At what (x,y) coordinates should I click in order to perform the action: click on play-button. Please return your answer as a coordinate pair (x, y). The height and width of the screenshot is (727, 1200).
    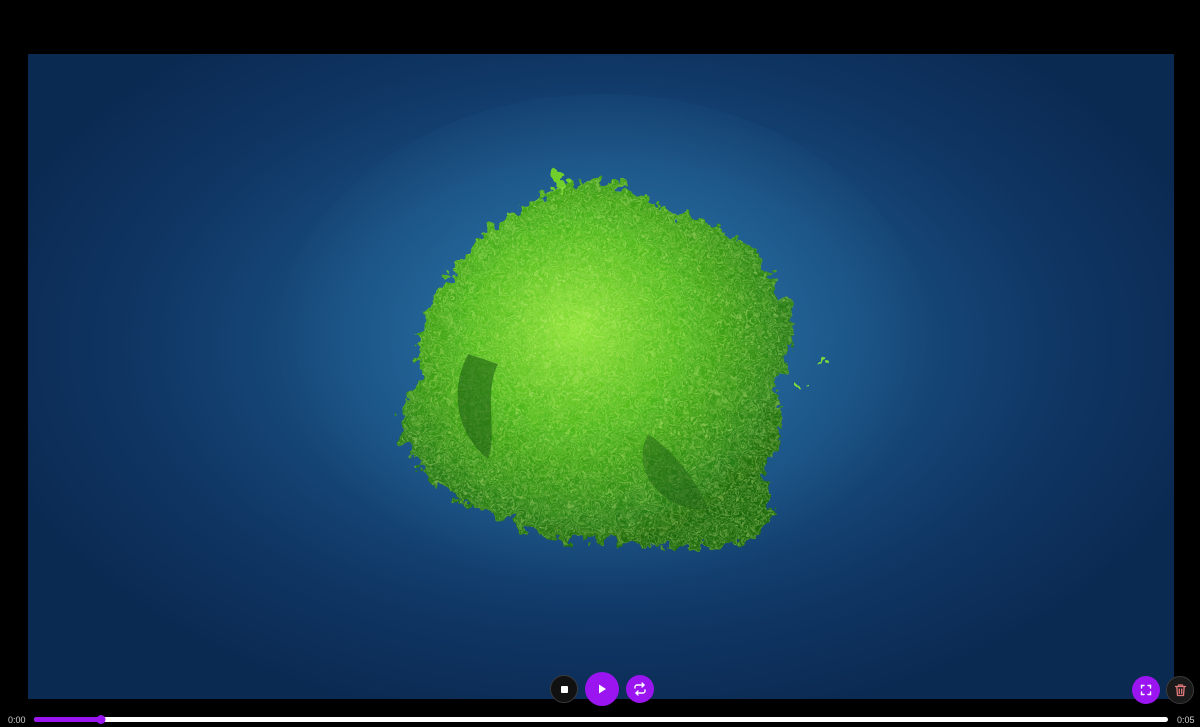
    Looking at the image, I should click on (602, 689).